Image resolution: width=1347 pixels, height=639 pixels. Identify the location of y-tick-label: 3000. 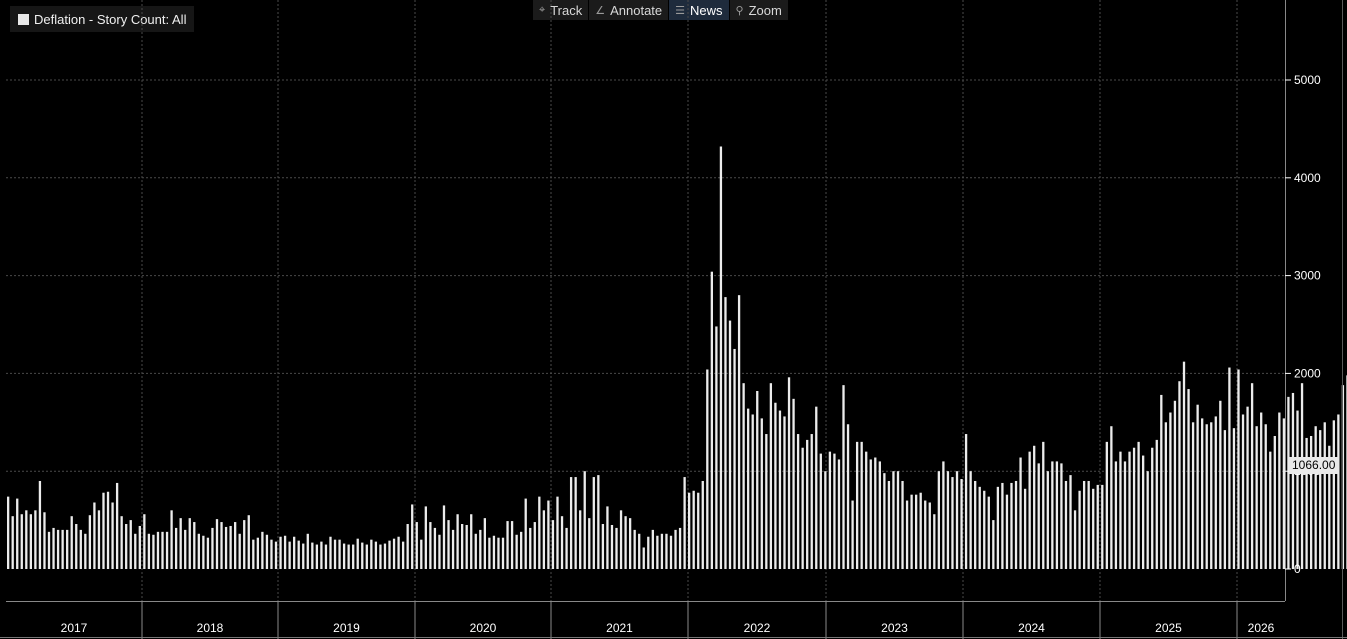
(1307, 276).